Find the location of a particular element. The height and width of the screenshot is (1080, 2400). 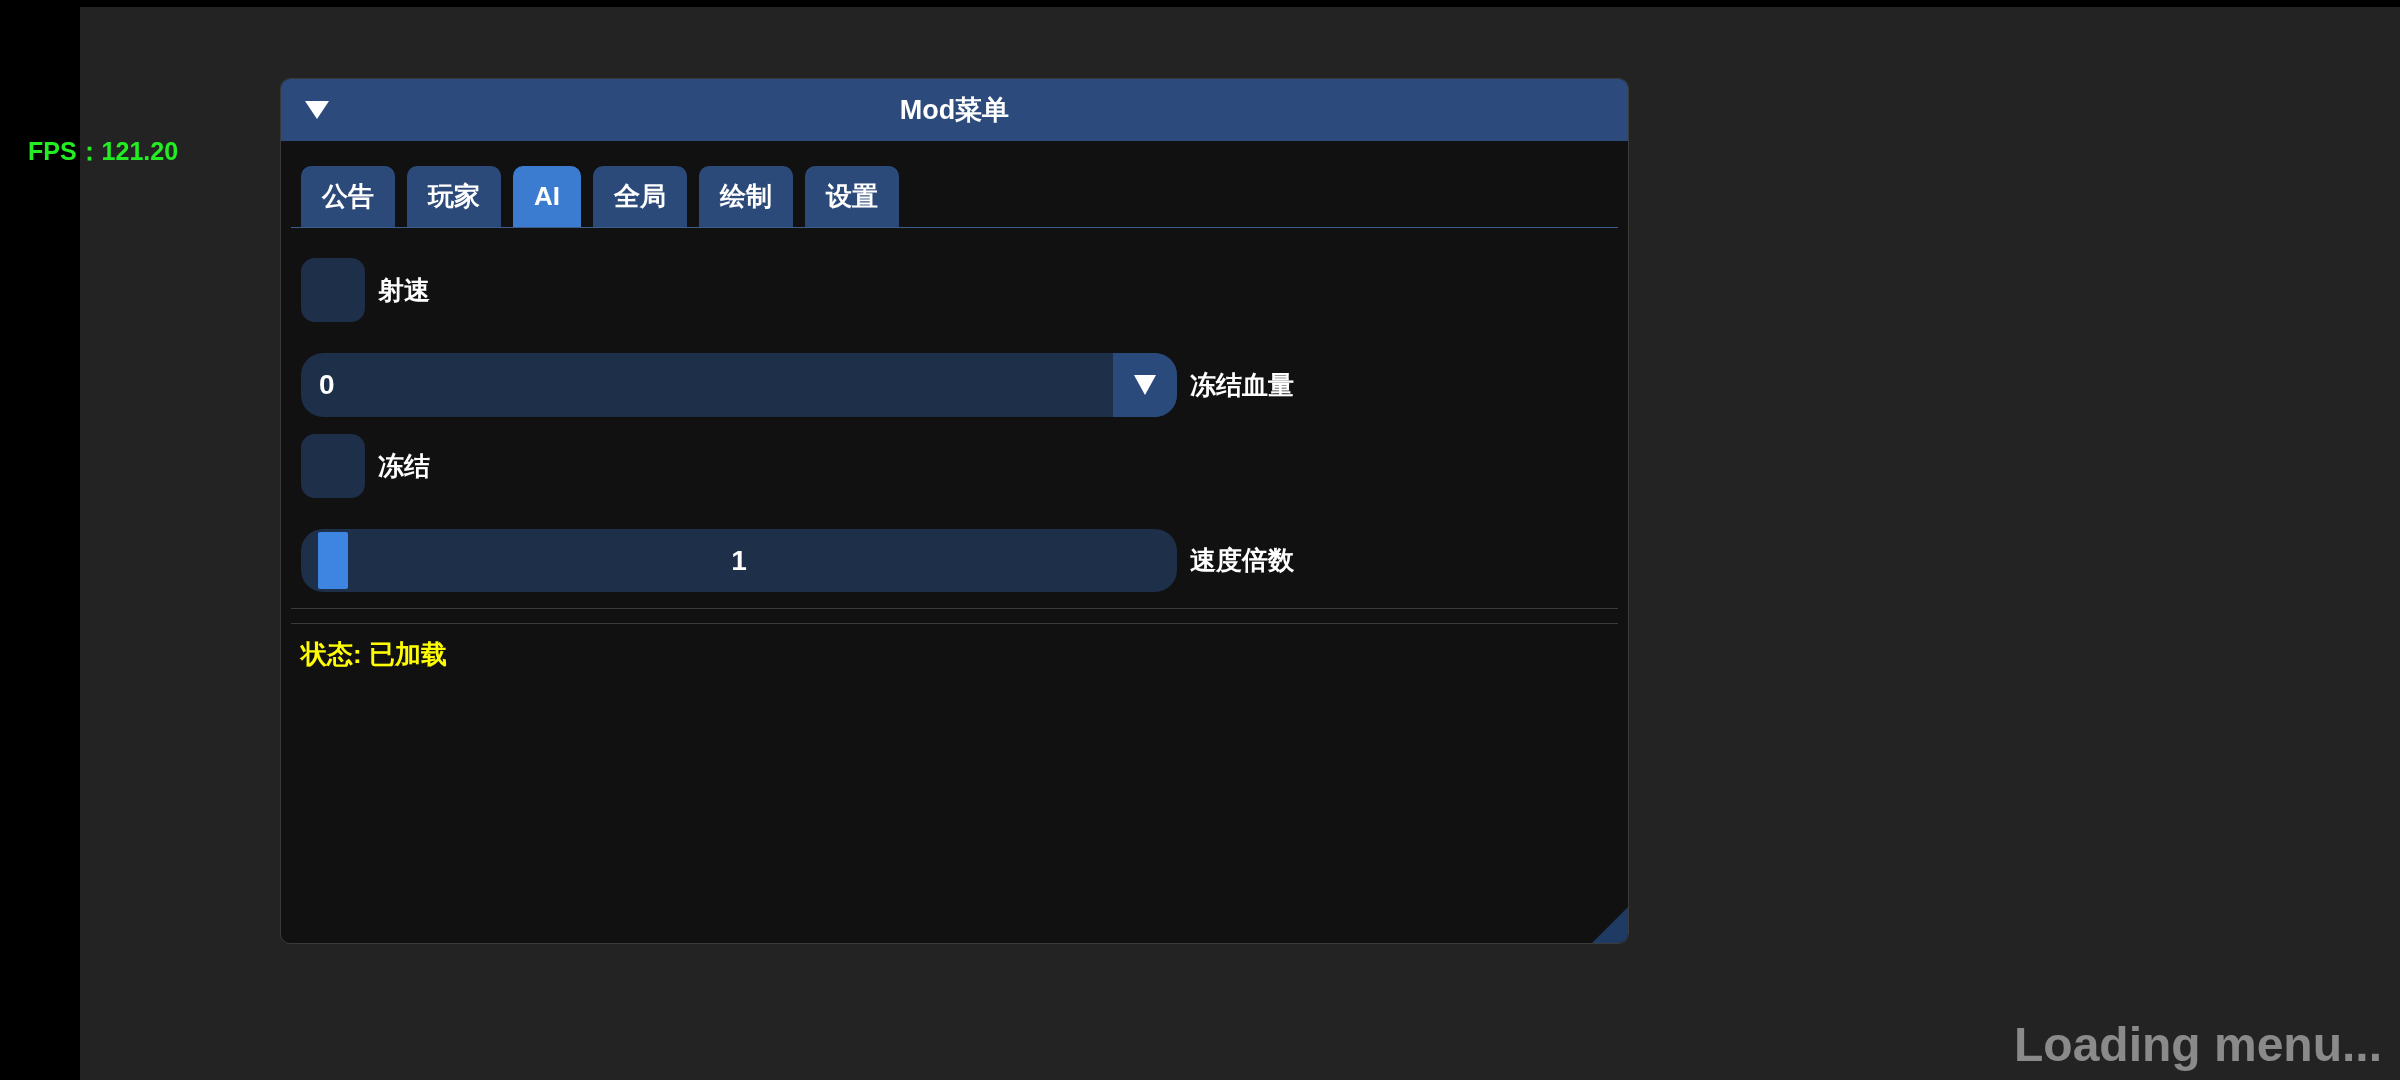

checkbox-label: 冻结 is located at coordinates (404, 466).